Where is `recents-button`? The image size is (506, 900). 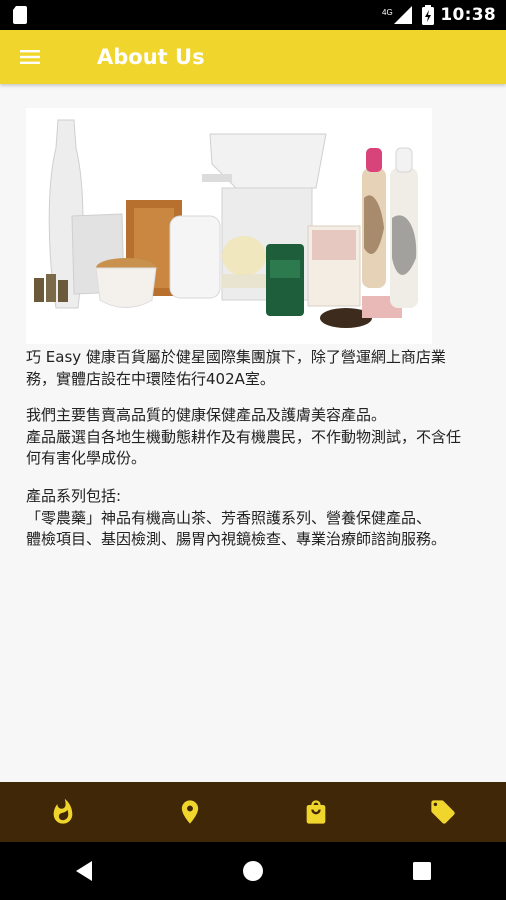
recents-button is located at coordinates (422, 871).